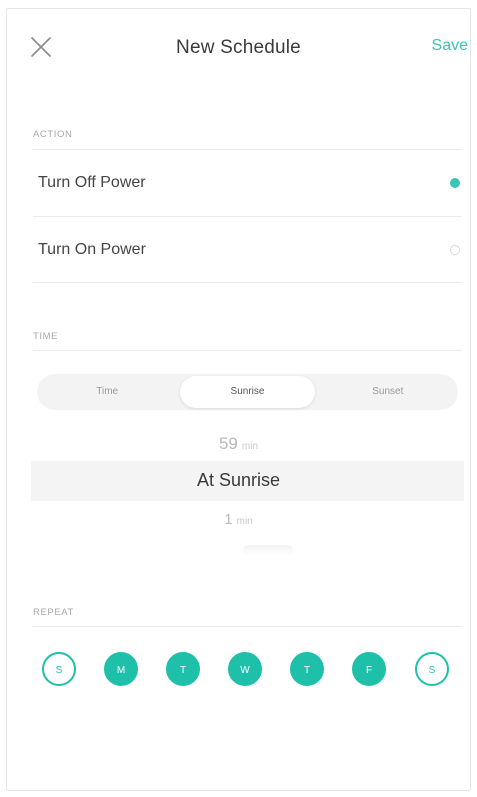 This screenshot has width=477, height=797. What do you see at coordinates (432, 669) in the screenshot?
I see `day-toggle-saturday: S` at bounding box center [432, 669].